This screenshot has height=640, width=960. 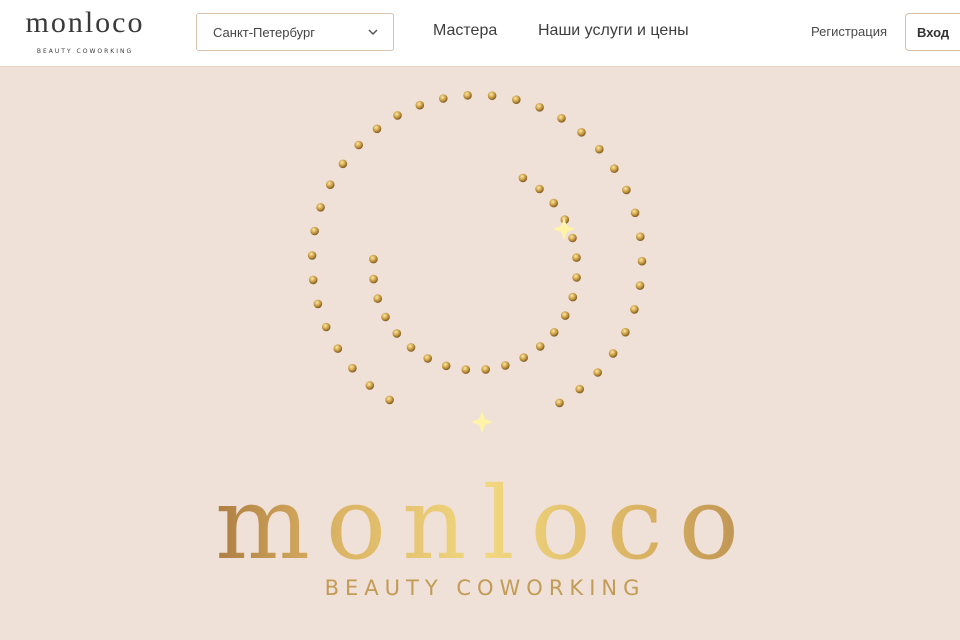 I want to click on nav-services-link: Наши услуги и цены, so click(x=613, y=31).